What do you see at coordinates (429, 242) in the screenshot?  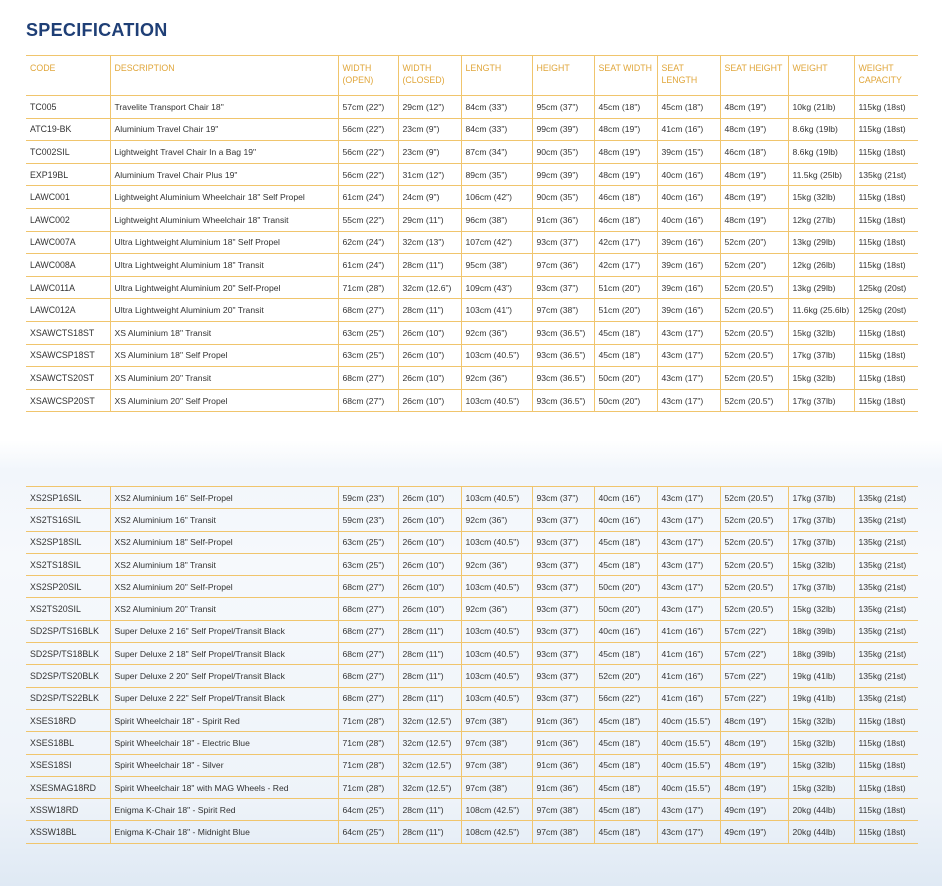 I see `cell-width-closed: 32cm (13")` at bounding box center [429, 242].